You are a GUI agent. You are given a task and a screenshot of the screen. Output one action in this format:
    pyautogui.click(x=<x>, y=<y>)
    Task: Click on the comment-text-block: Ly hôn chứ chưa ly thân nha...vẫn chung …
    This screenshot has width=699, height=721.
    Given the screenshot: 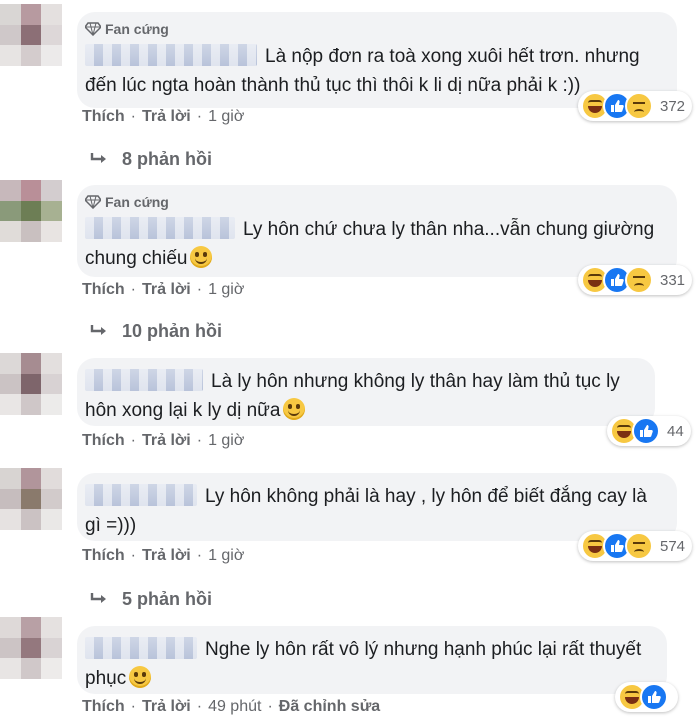 What is the action you would take?
    pyautogui.click(x=374, y=244)
    